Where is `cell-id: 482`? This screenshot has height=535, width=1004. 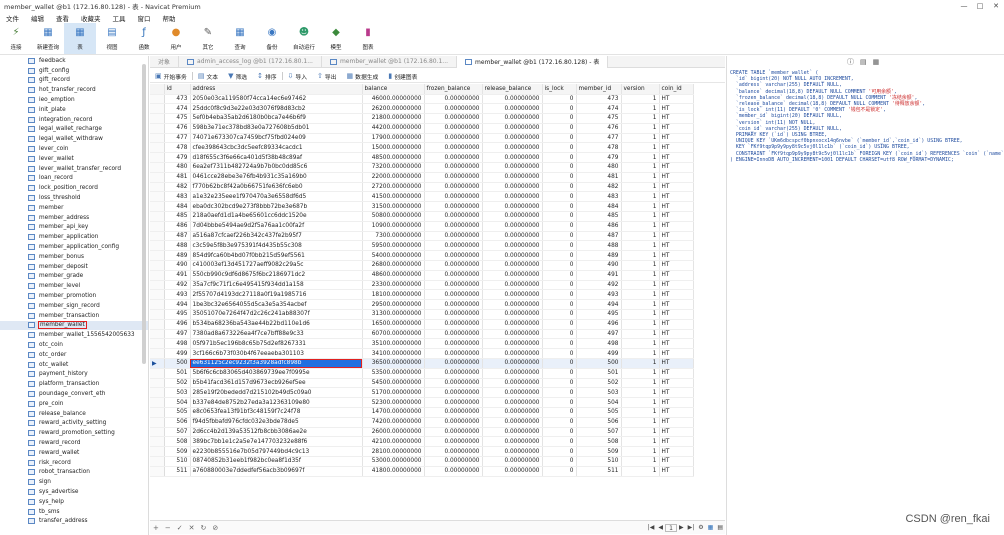 cell-id: 482 is located at coordinates (177, 187).